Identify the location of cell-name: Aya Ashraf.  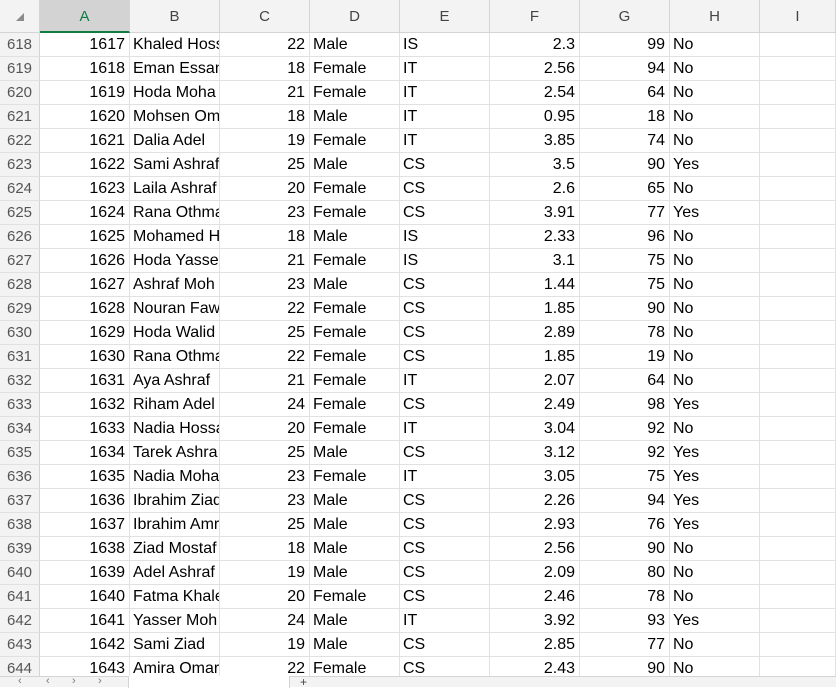
(175, 381).